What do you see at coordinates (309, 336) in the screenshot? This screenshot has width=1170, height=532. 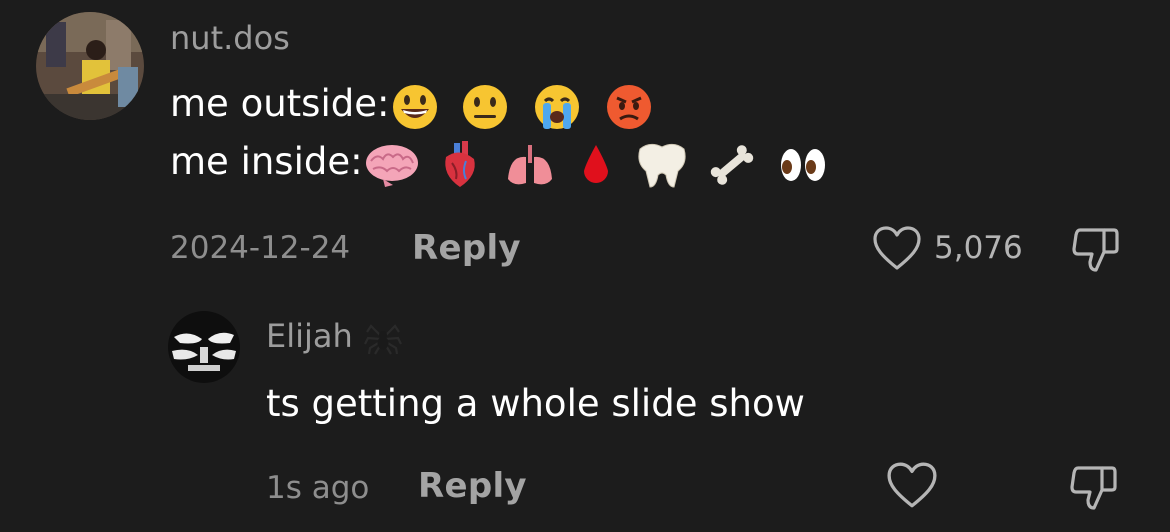 I see `reply-username-text: Elijah` at bounding box center [309, 336].